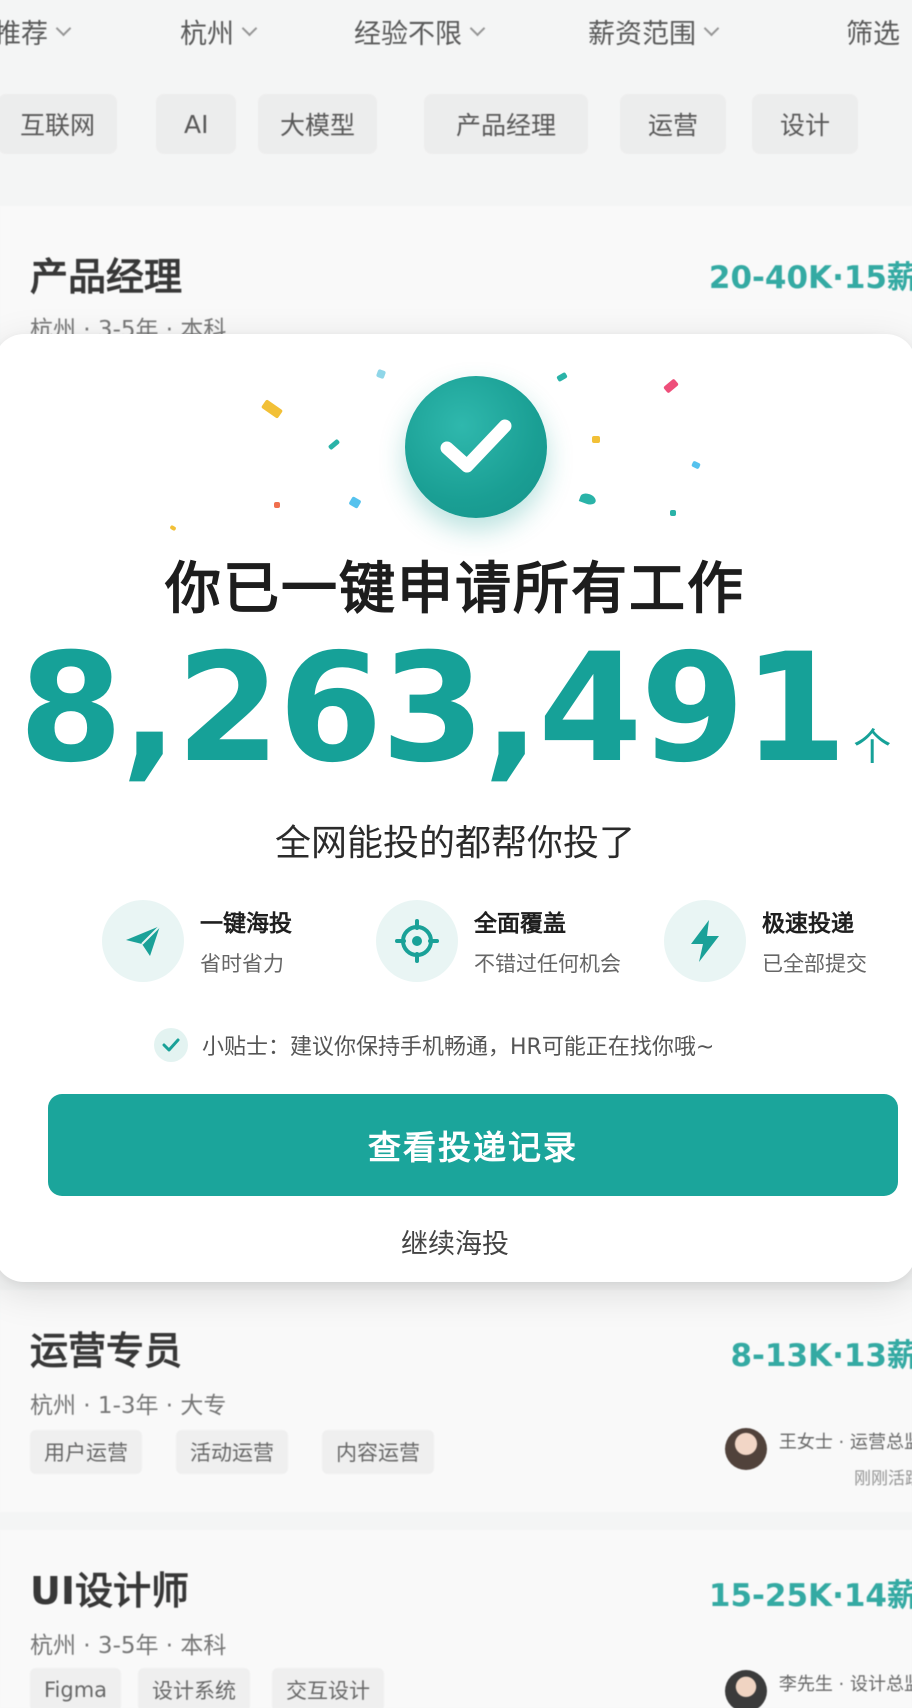 Image resolution: width=912 pixels, height=1708 pixels. Describe the element at coordinates (818, 1458) in the screenshot. I see `recruiter-info: 王女士 · 运营总监 刚刚活跃` at that location.